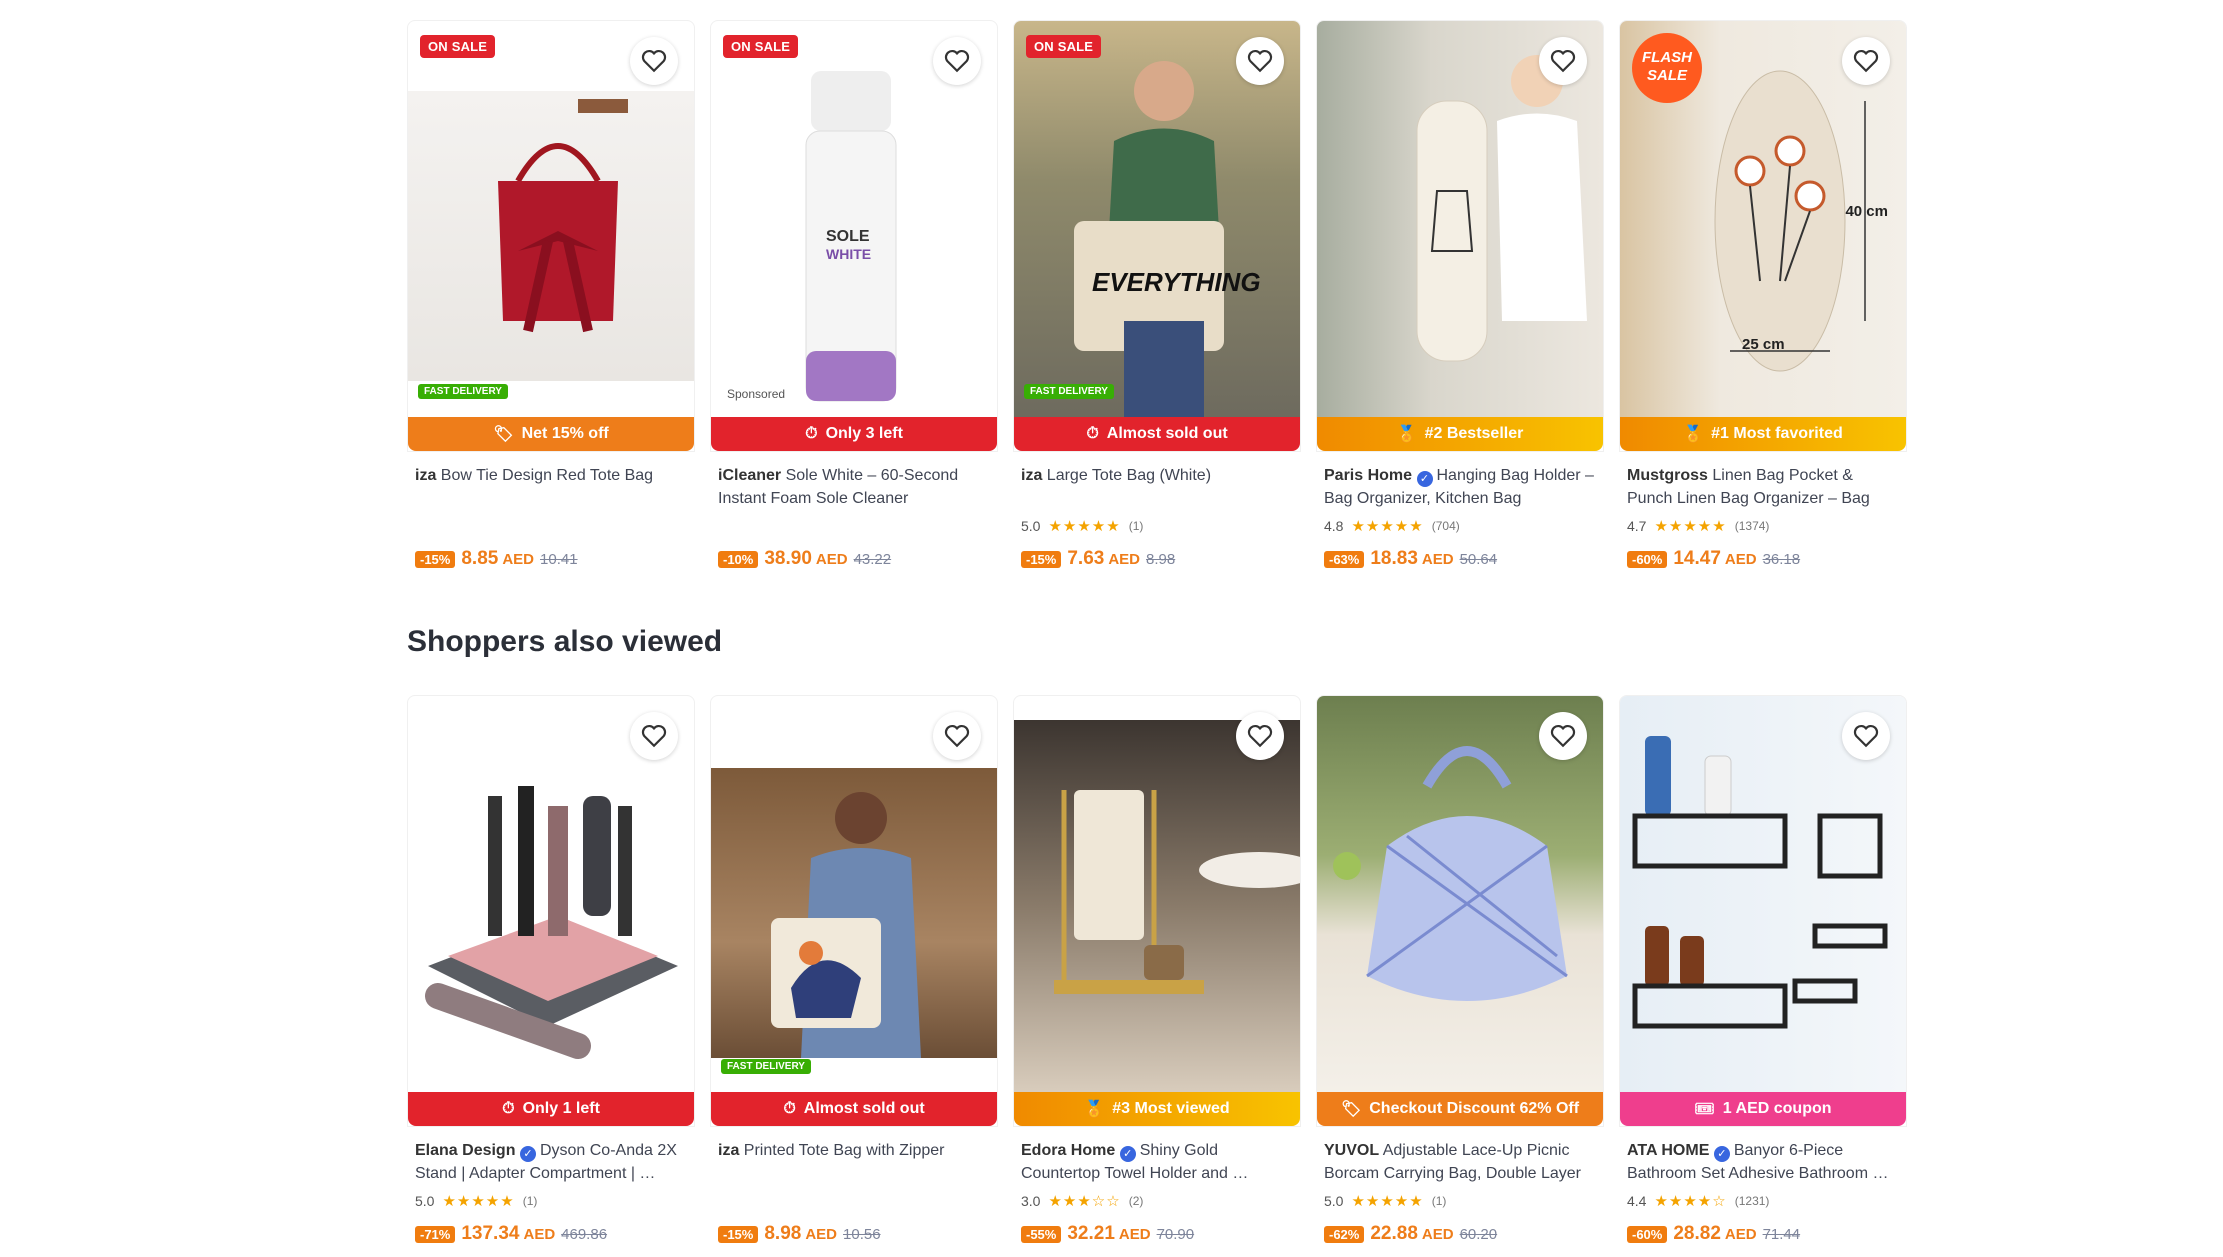 The image size is (2223, 1257). What do you see at coordinates (463, 391) in the screenshot?
I see `fast-delivery-badge: FAST DELIVERY` at bounding box center [463, 391].